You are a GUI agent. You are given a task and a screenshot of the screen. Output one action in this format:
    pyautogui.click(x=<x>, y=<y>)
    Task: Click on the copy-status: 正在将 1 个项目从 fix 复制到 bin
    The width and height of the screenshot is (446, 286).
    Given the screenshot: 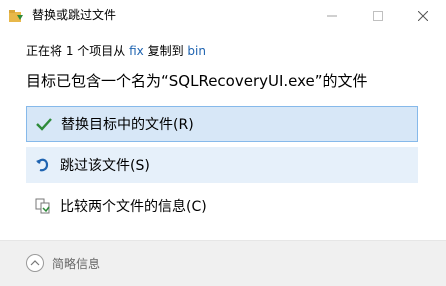 What is the action you would take?
    pyautogui.click(x=116, y=50)
    